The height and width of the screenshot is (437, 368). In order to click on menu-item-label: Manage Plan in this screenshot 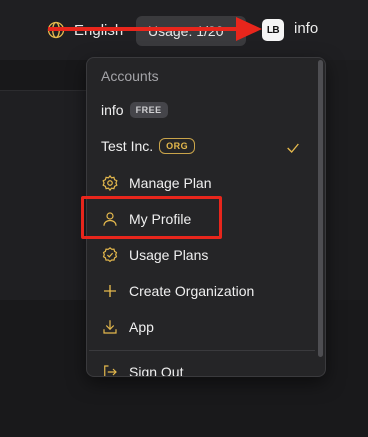, I will do `click(170, 183)`.